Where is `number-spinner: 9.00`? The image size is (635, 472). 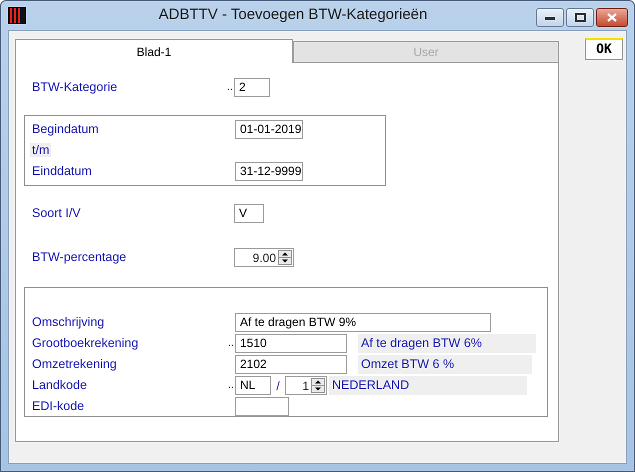
number-spinner: 9.00 is located at coordinates (264, 257).